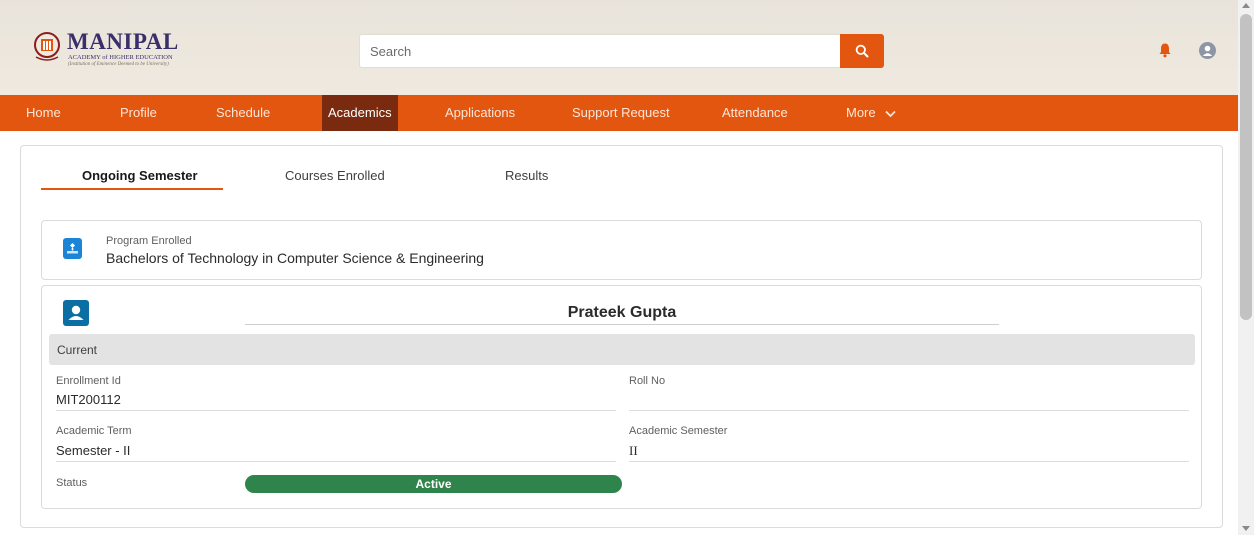 The width and height of the screenshot is (1254, 535). I want to click on search-input, so click(600, 51).